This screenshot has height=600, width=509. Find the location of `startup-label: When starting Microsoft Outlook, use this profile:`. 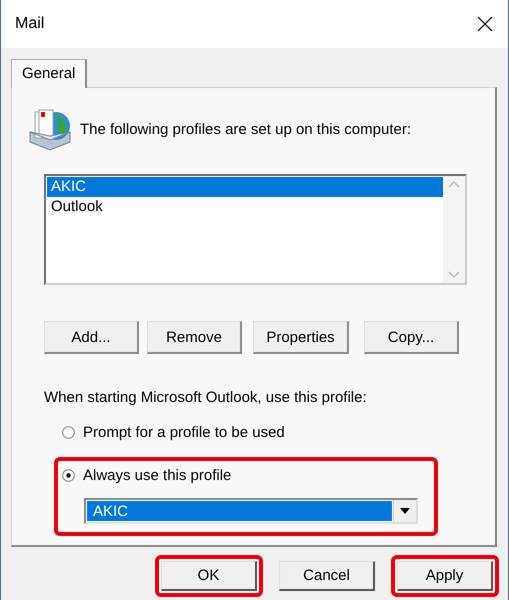

startup-label: When starting Microsoft Outlook, use this profile: is located at coordinates (206, 397).